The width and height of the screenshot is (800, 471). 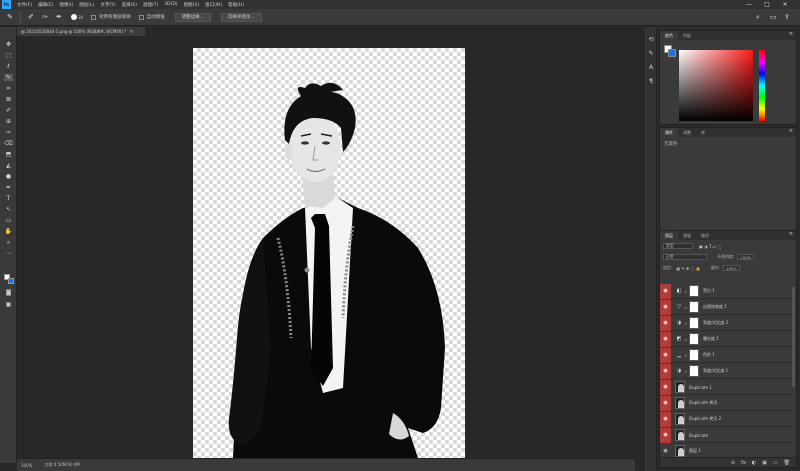 What do you see at coordinates (107, 5) in the screenshot?
I see `menu-type: 文字(Y)` at bounding box center [107, 5].